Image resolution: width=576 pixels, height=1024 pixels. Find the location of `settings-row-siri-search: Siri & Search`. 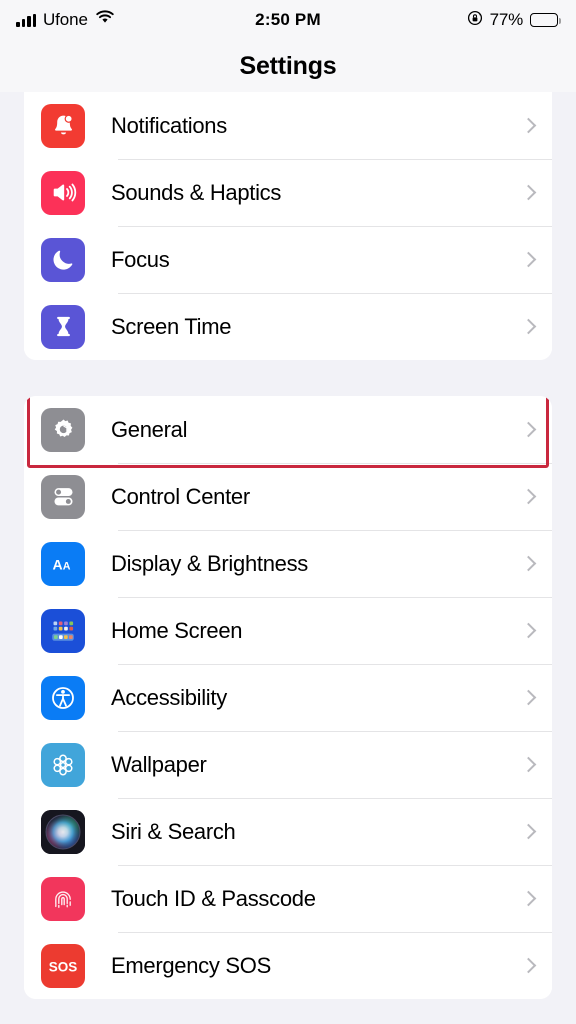

settings-row-siri-search: Siri & Search is located at coordinates (288, 831).